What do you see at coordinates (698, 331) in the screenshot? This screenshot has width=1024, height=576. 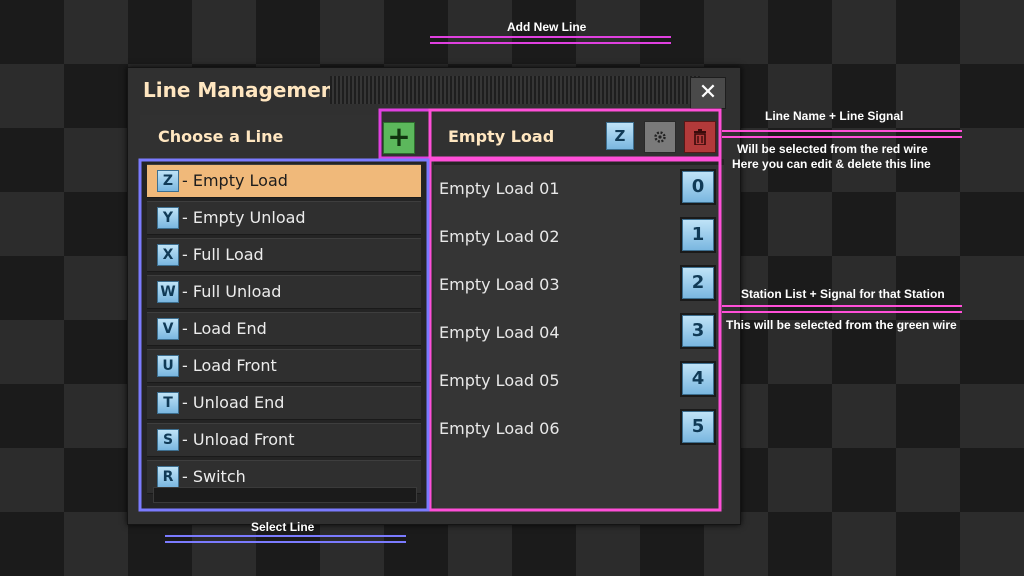 I see `station-signal-button: 3` at bounding box center [698, 331].